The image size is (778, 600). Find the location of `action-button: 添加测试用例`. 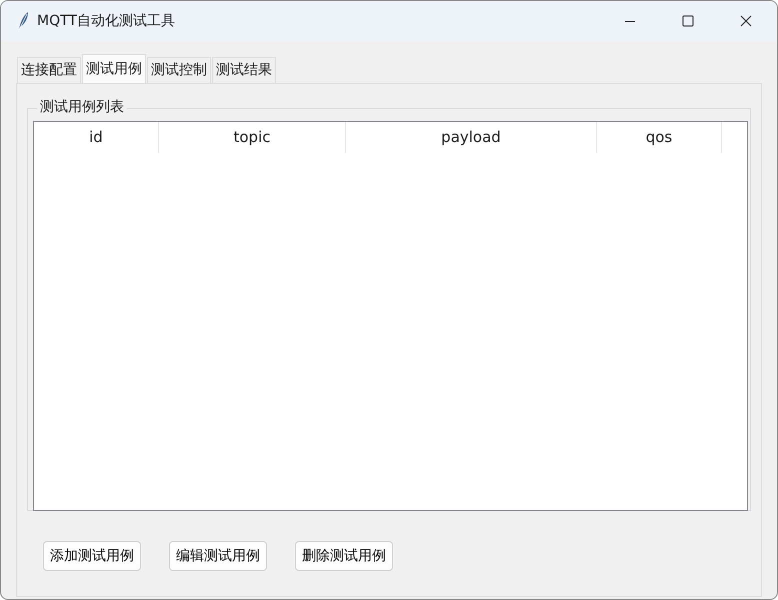

action-button: 添加测试用例 is located at coordinates (92, 556).